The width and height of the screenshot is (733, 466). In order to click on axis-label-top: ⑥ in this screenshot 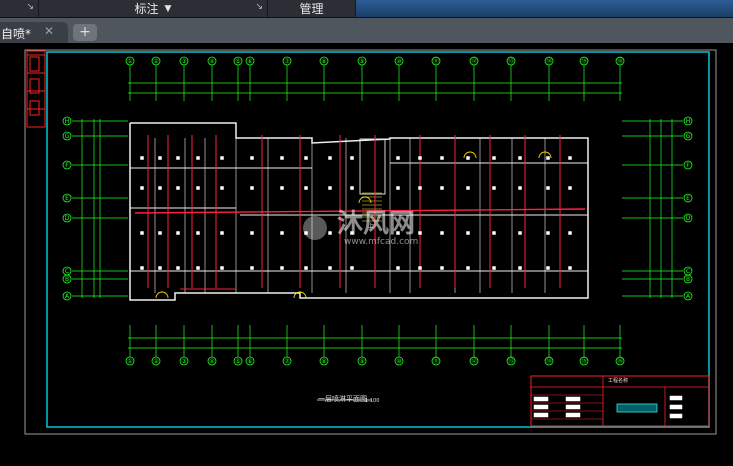, I will do `click(249, 61)`.